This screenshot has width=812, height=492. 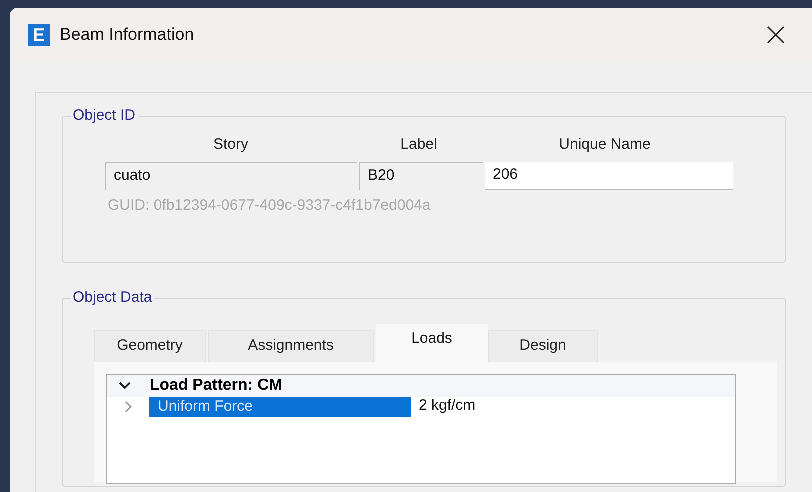 What do you see at coordinates (280, 406) in the screenshot?
I see `tree-item: Uniform Force` at bounding box center [280, 406].